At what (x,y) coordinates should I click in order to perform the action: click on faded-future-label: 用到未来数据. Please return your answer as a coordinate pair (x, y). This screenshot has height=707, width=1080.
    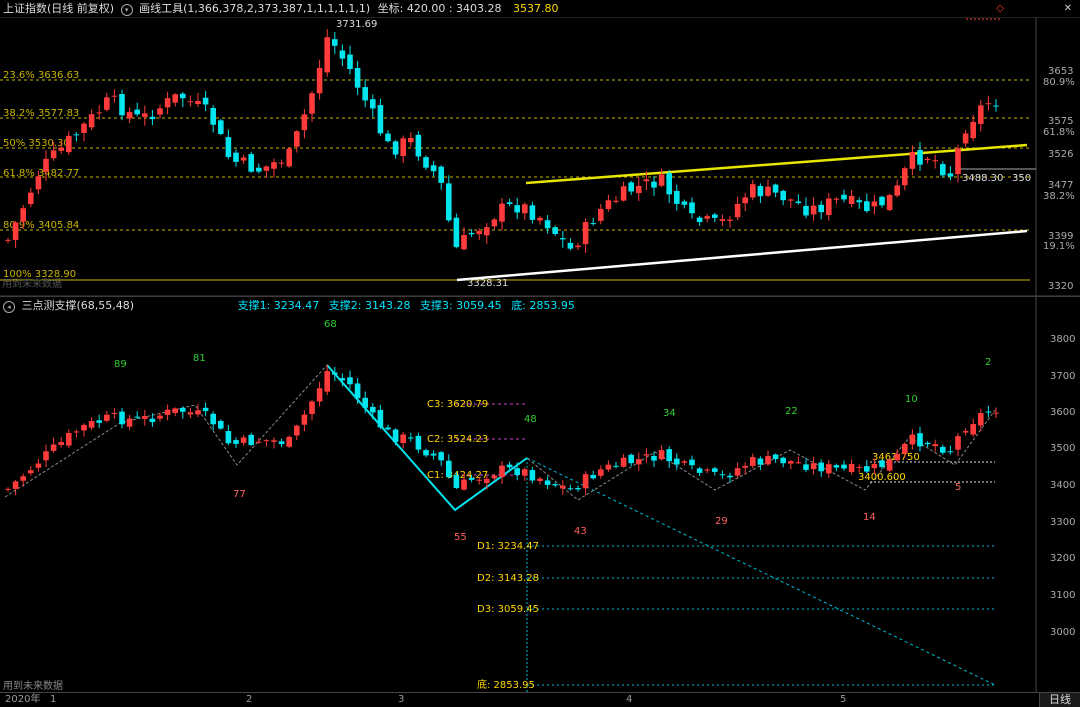
    Looking at the image, I should click on (32, 283).